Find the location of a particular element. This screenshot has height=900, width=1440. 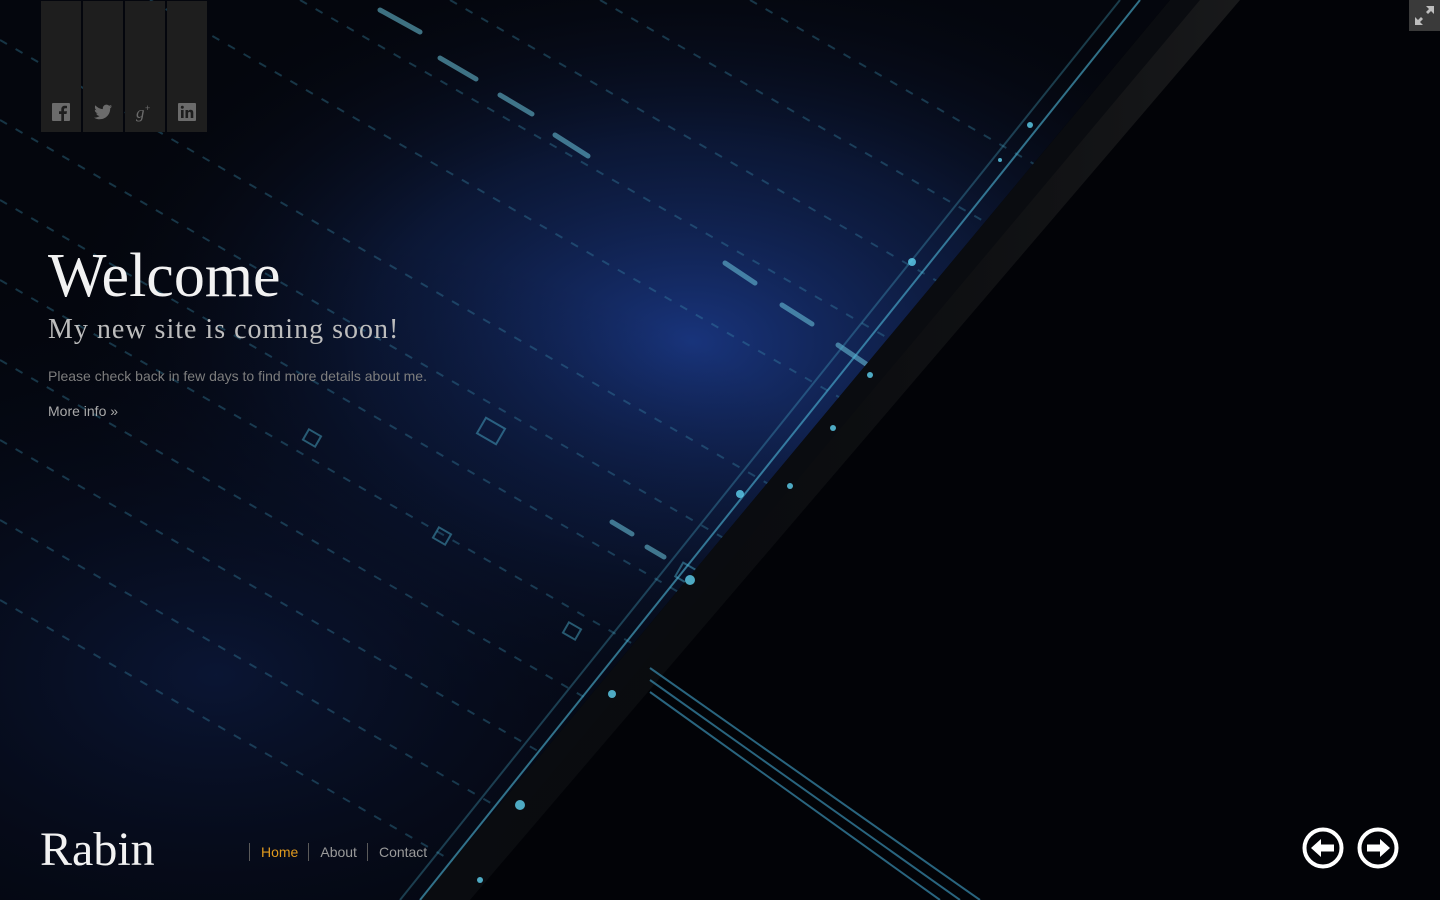

main-nav: Home About Contact is located at coordinates (343, 852).